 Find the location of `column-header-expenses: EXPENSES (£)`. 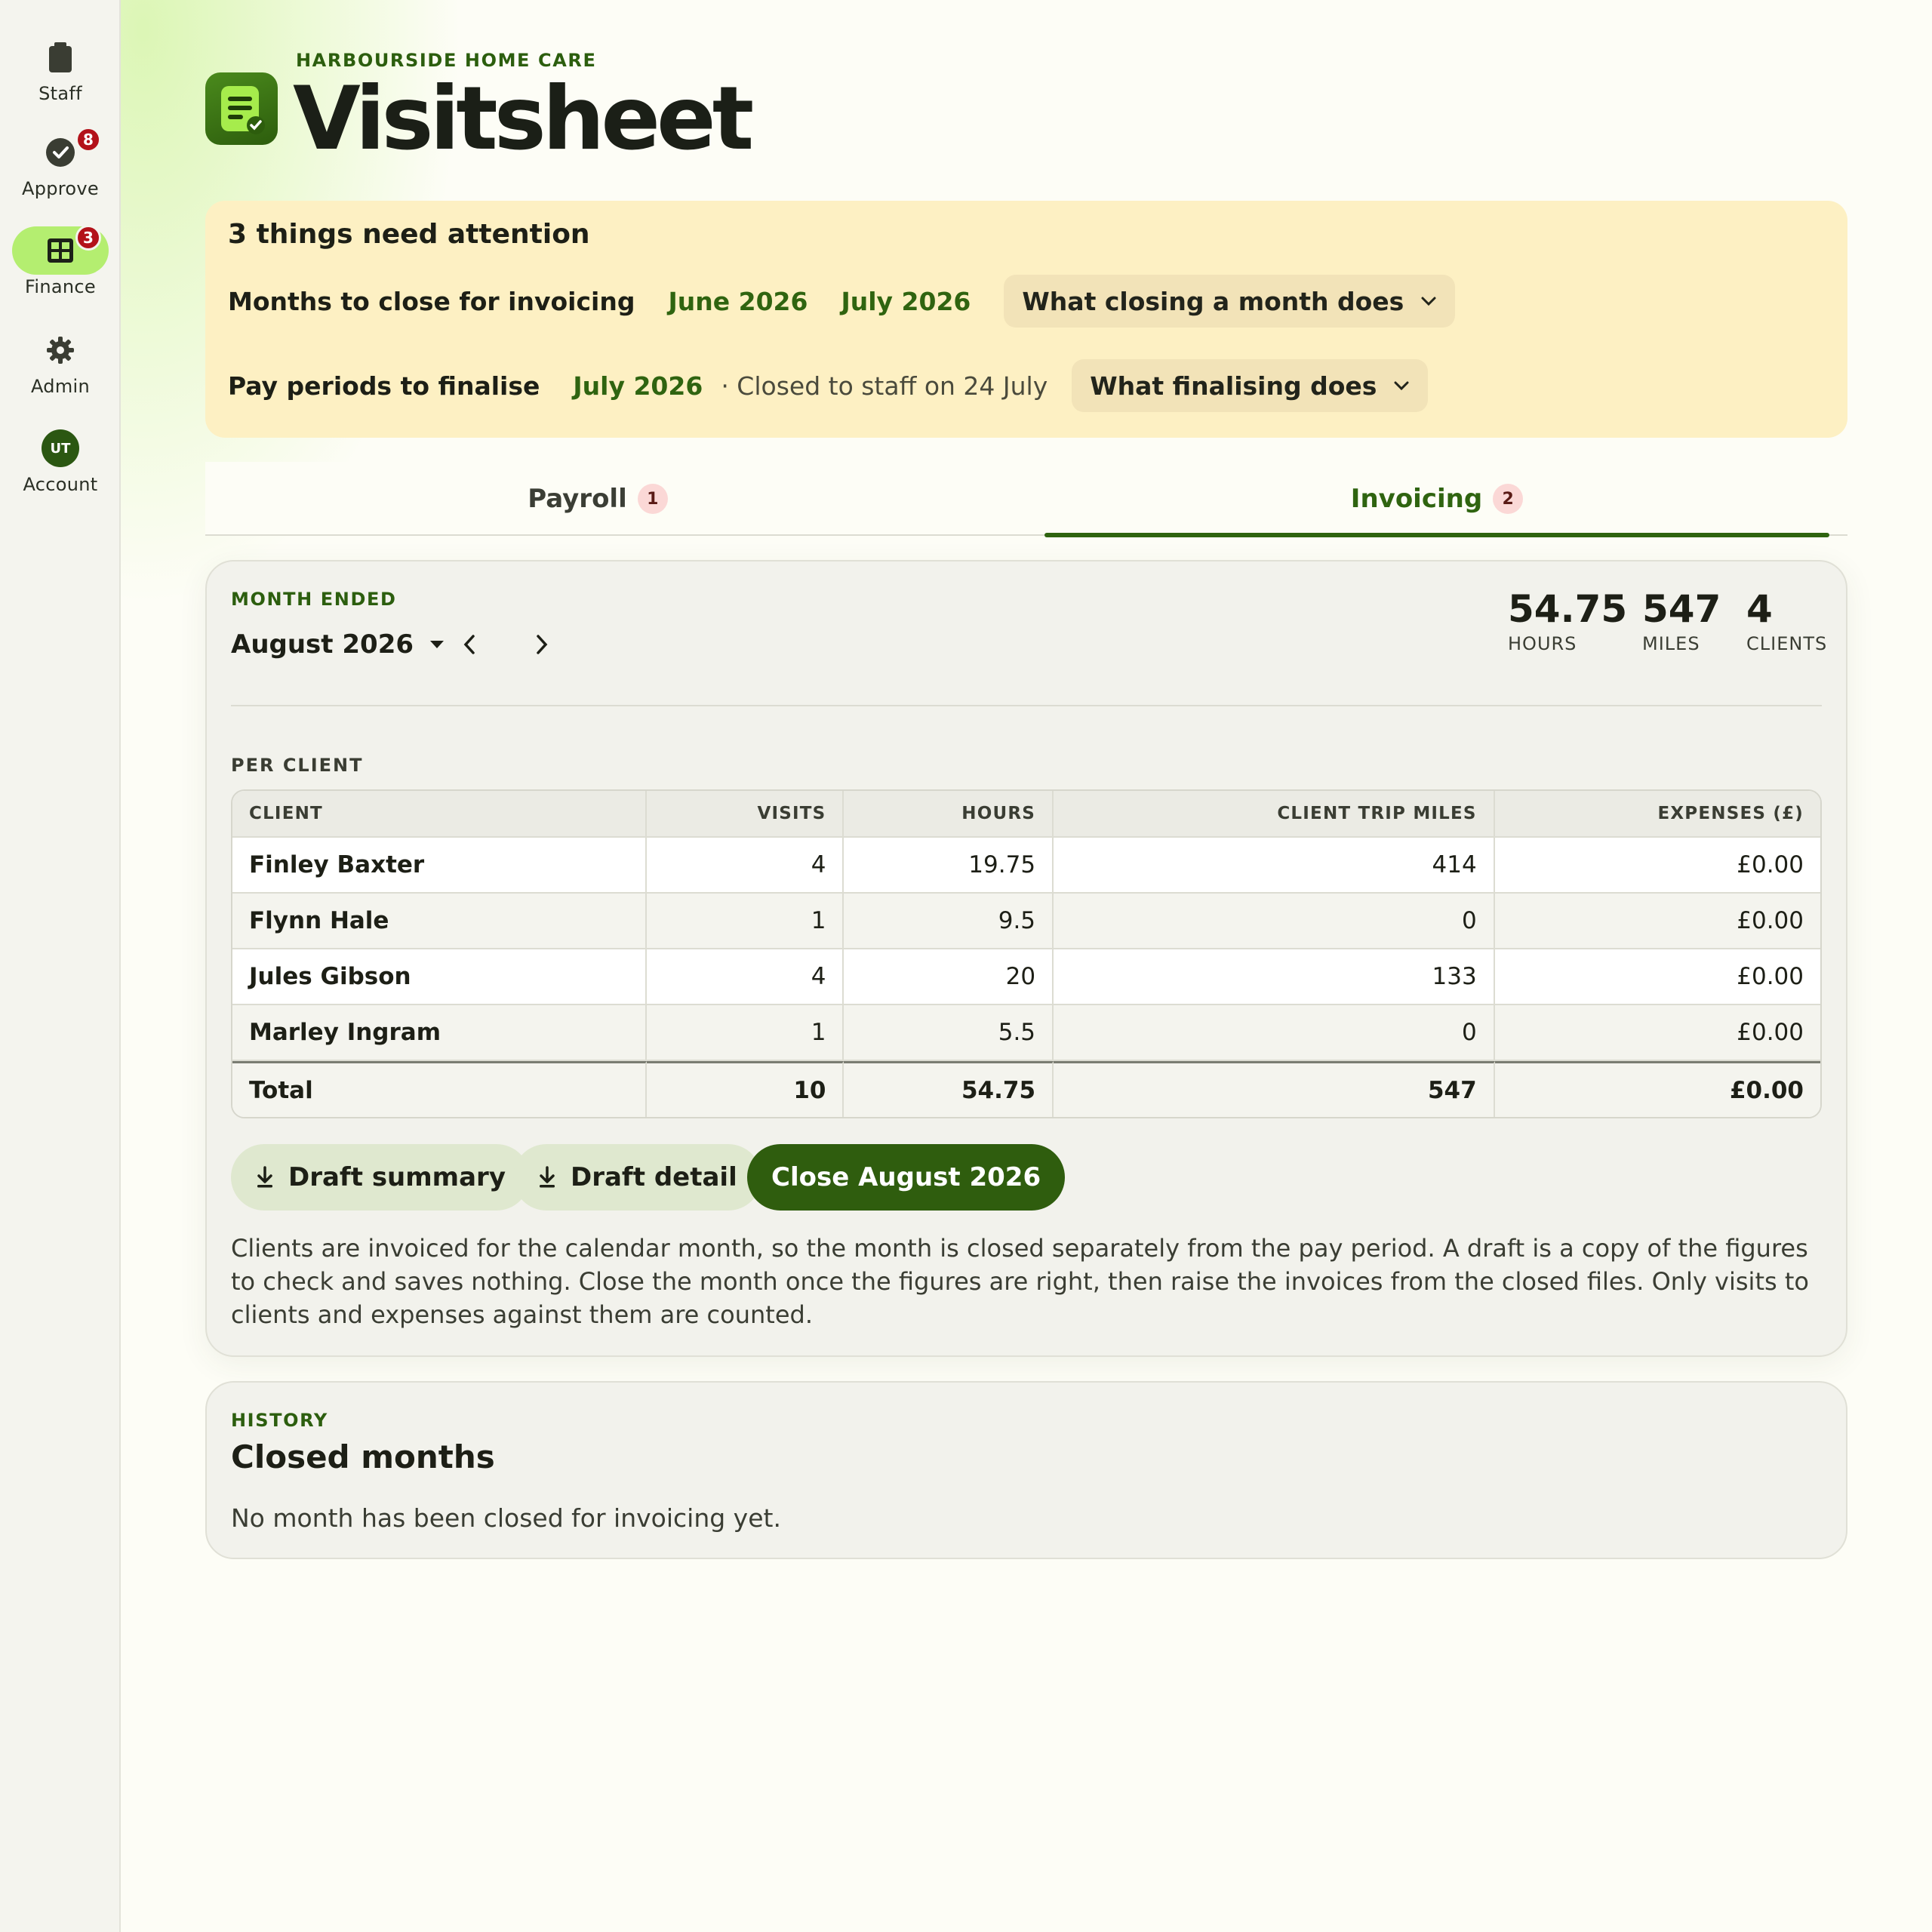

column-header-expenses: EXPENSES (£) is located at coordinates (1657, 814).